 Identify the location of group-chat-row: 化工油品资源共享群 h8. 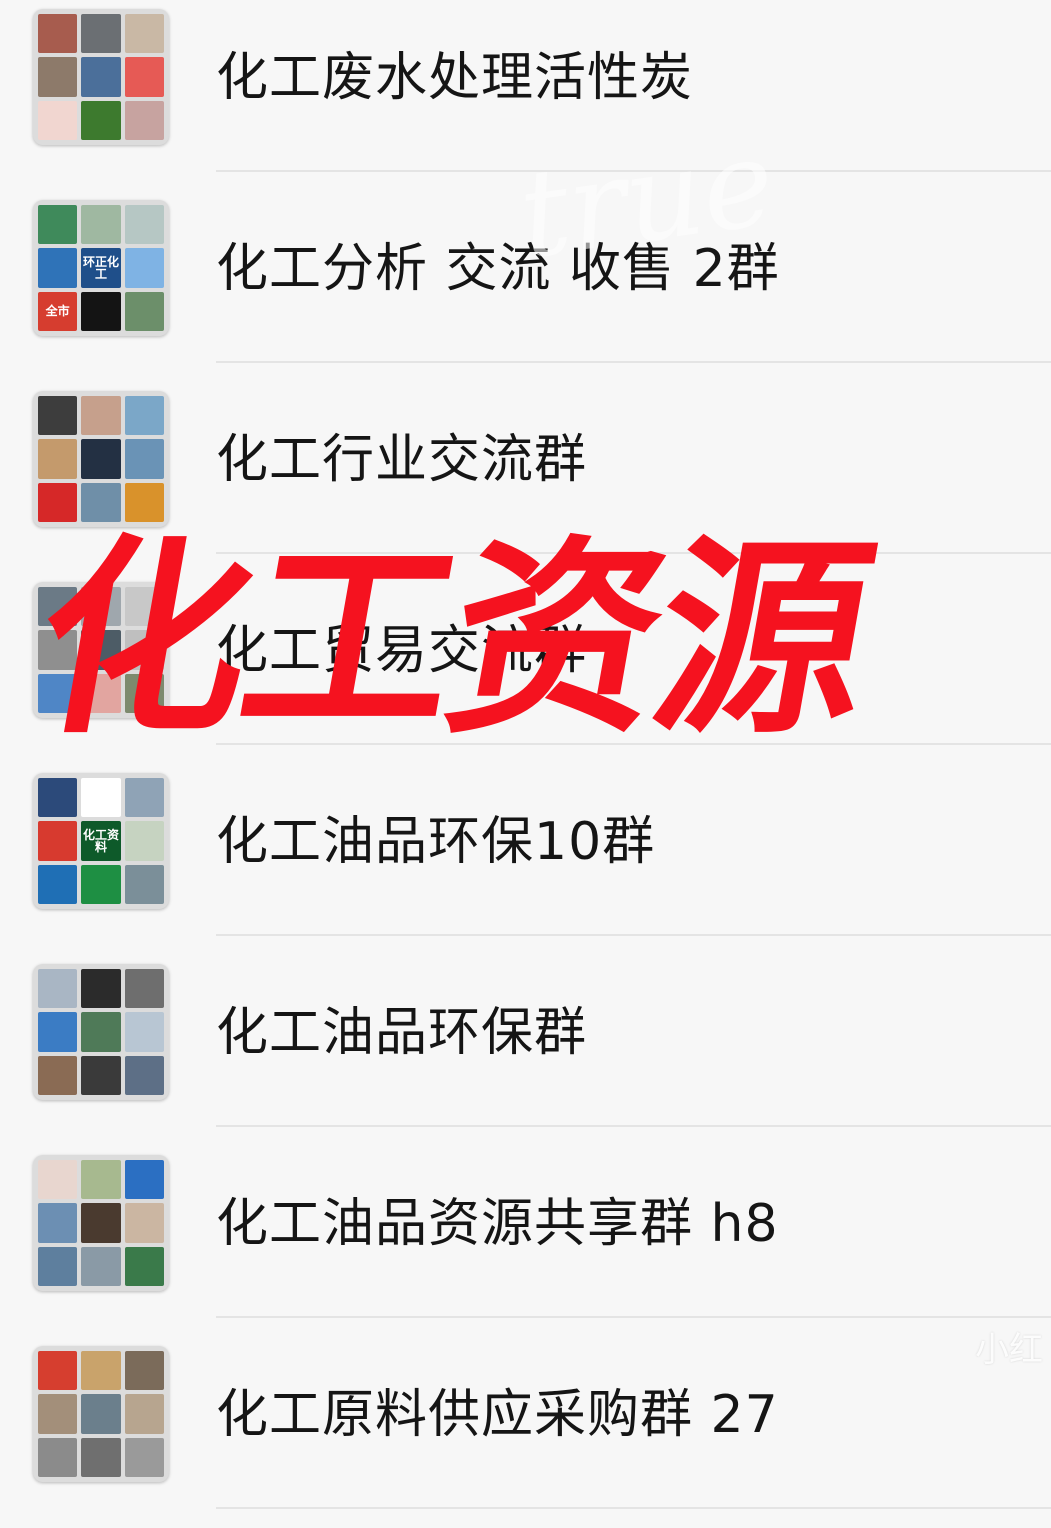
(525, 1241).